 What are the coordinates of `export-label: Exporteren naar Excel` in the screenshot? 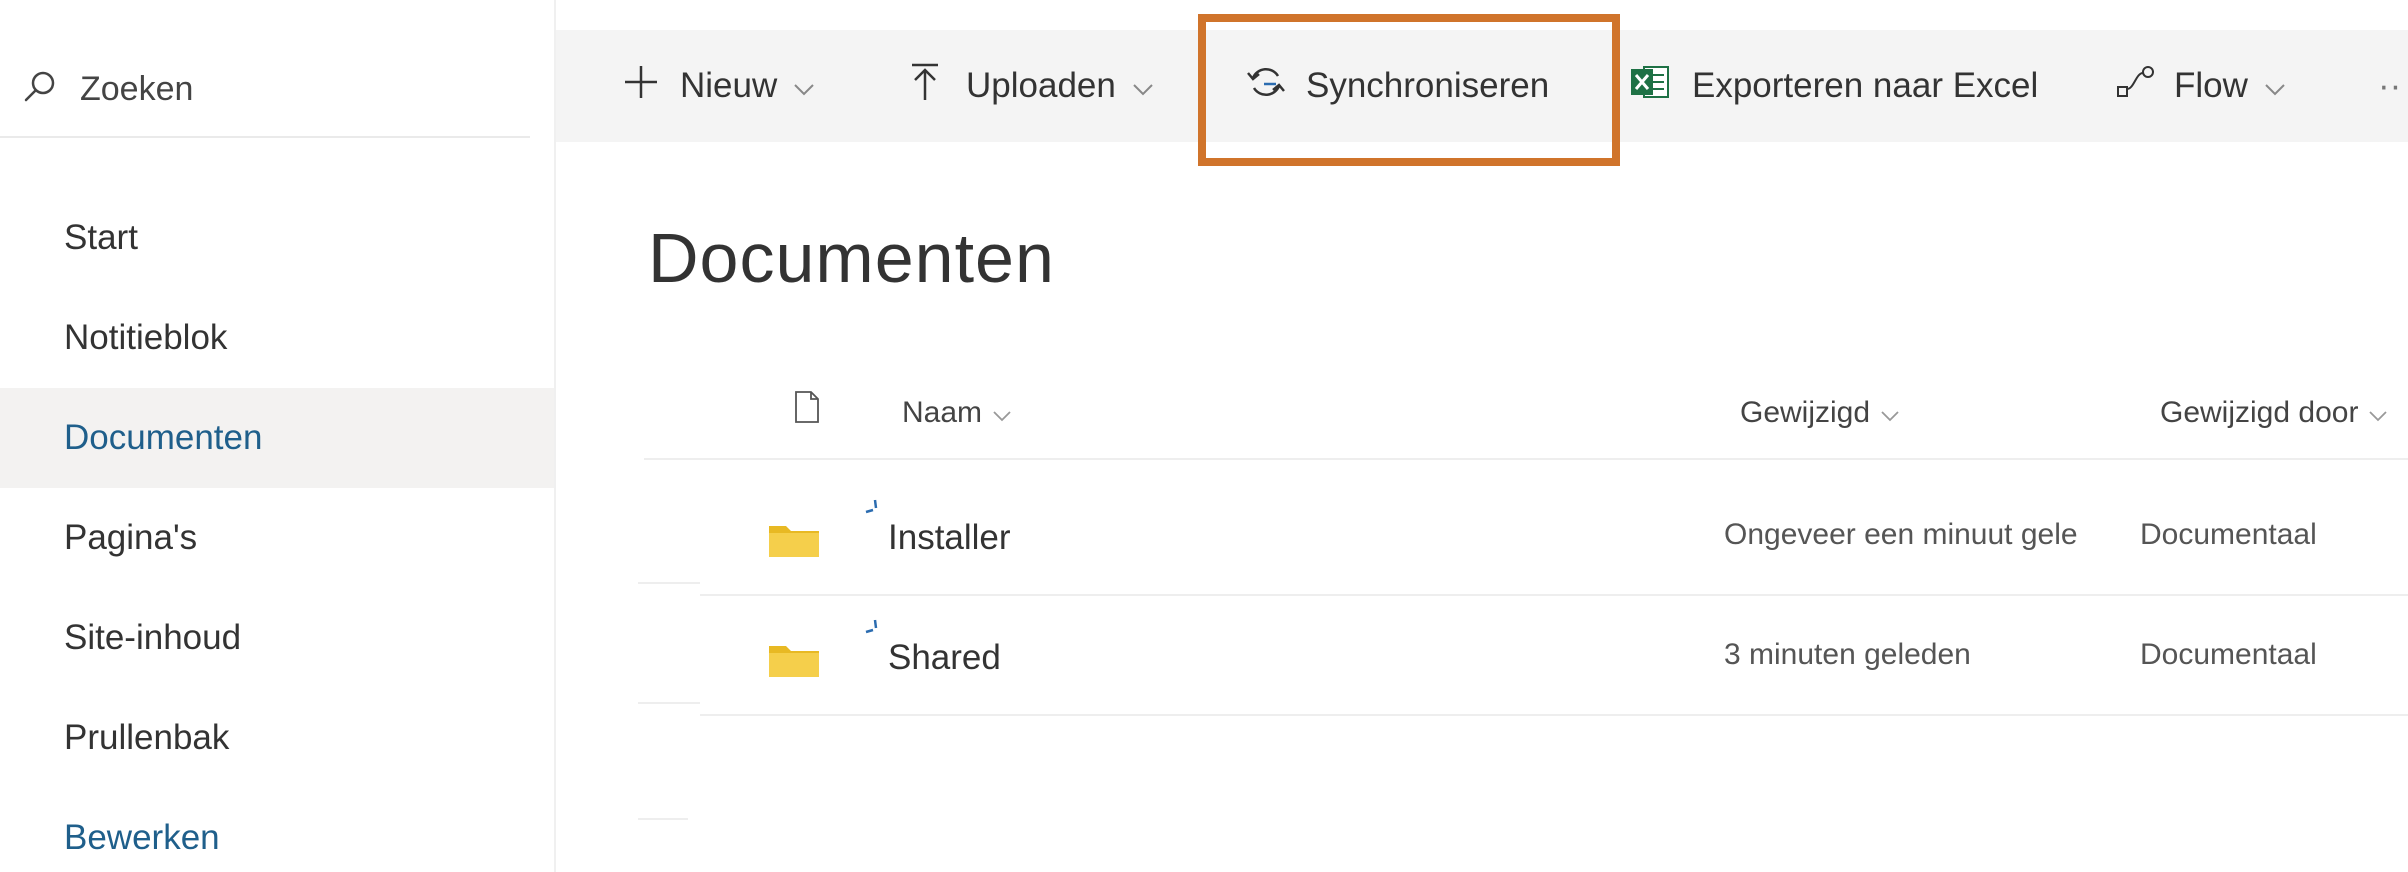 It's located at (1865, 85).